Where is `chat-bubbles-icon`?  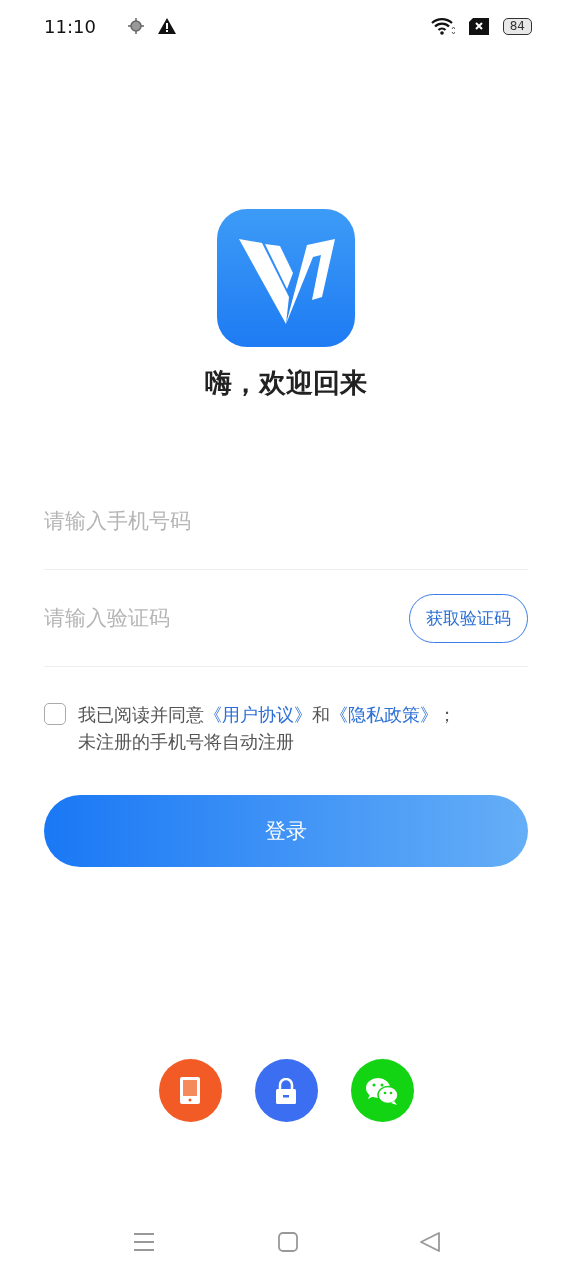 chat-bubbles-icon is located at coordinates (382, 1090).